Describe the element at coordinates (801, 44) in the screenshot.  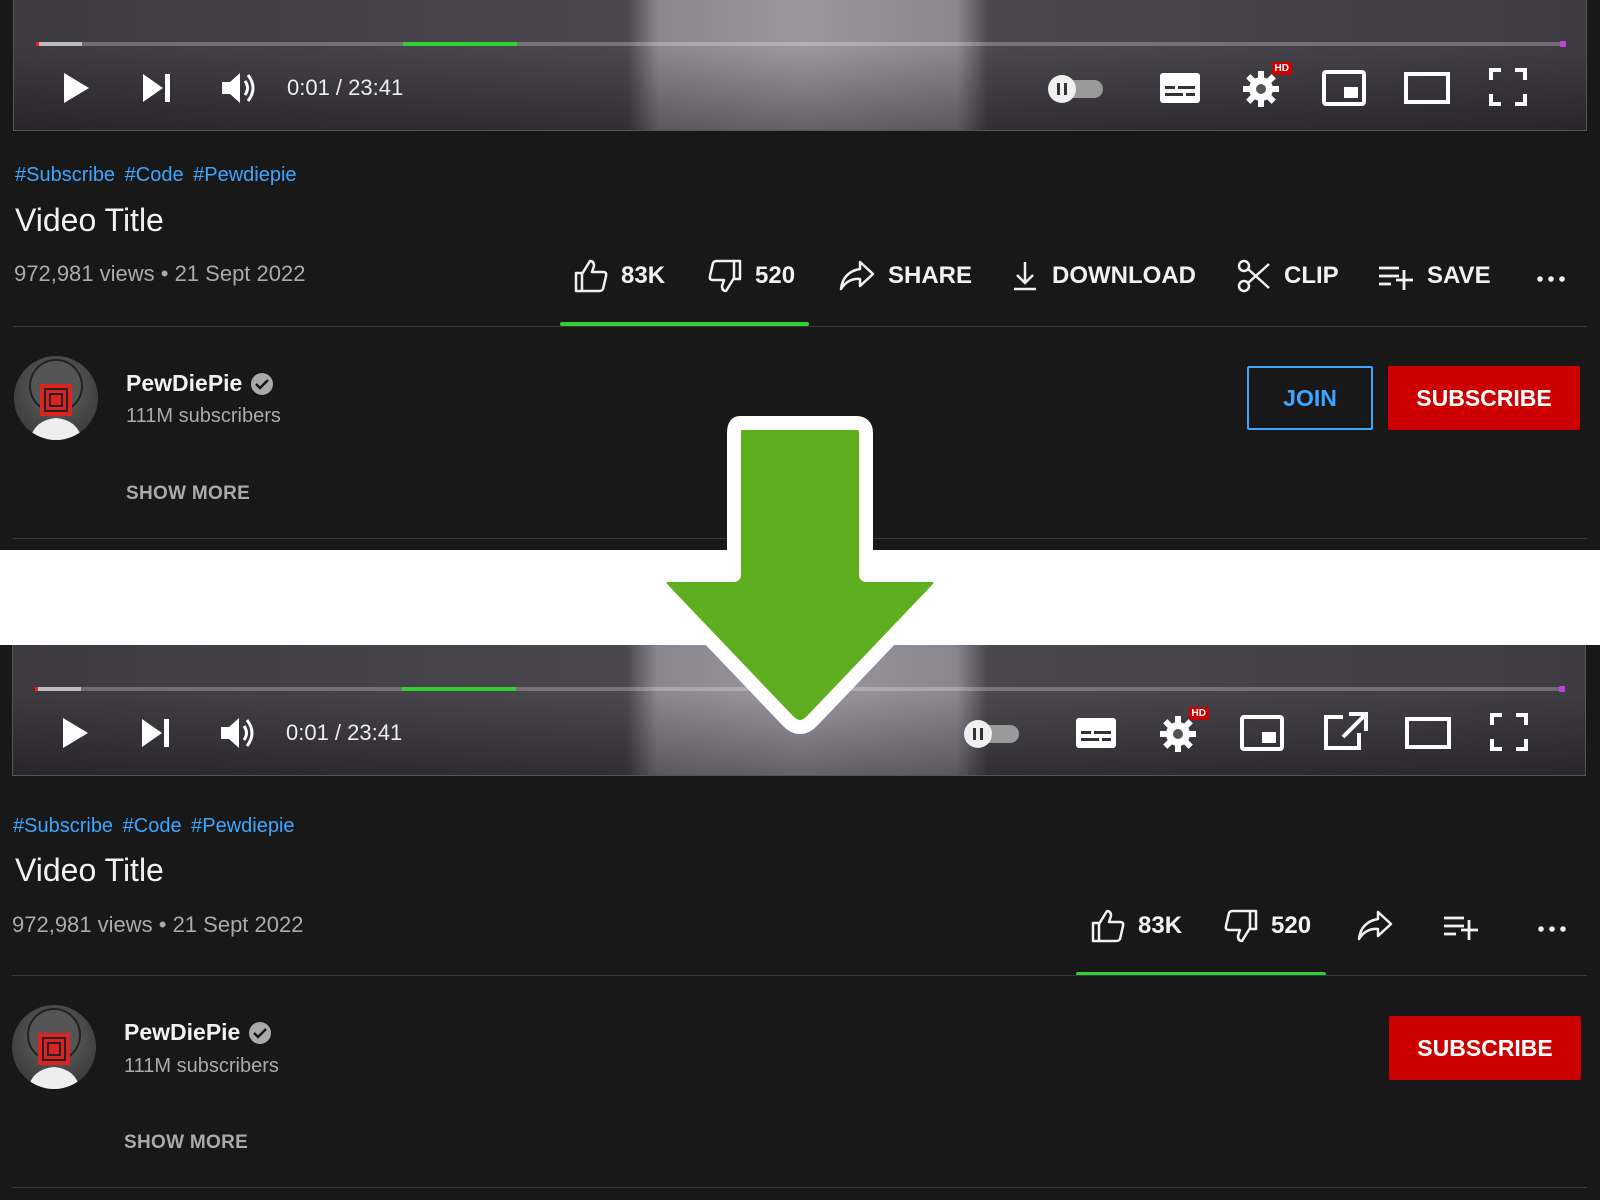
I see `progress-bar` at that location.